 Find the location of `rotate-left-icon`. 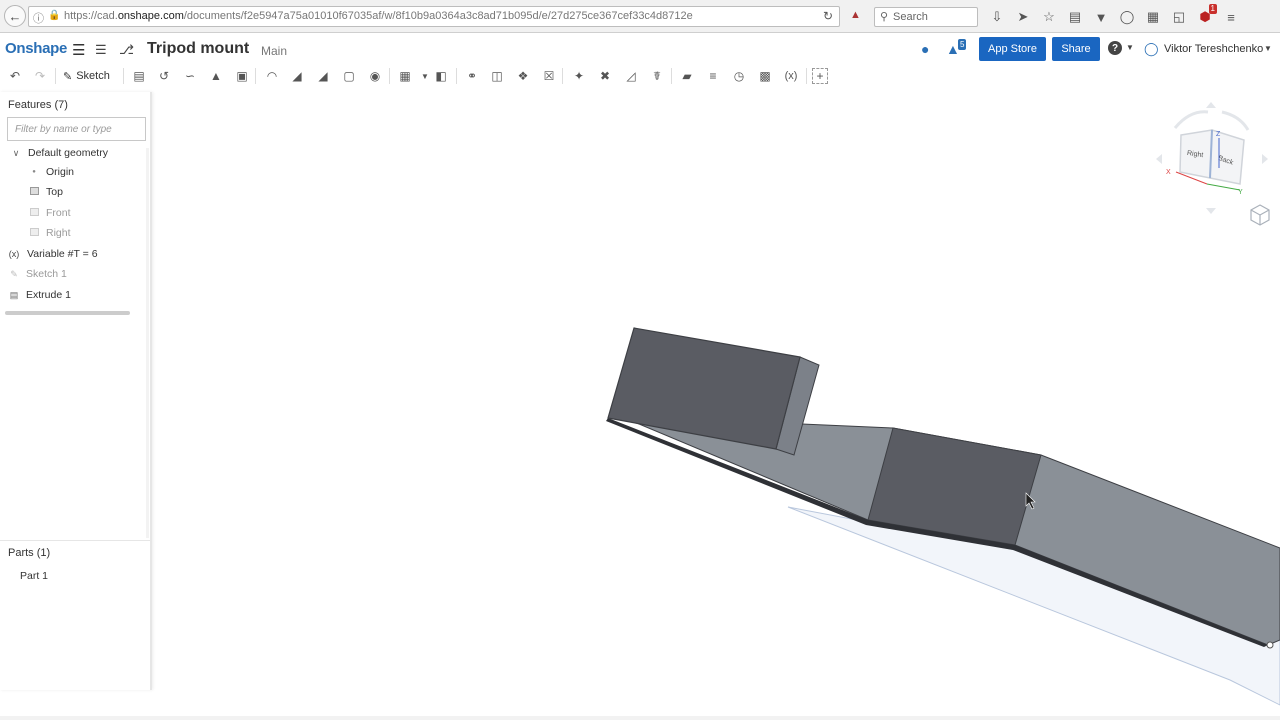

rotate-left-icon is located at coordinates (1159, 159).